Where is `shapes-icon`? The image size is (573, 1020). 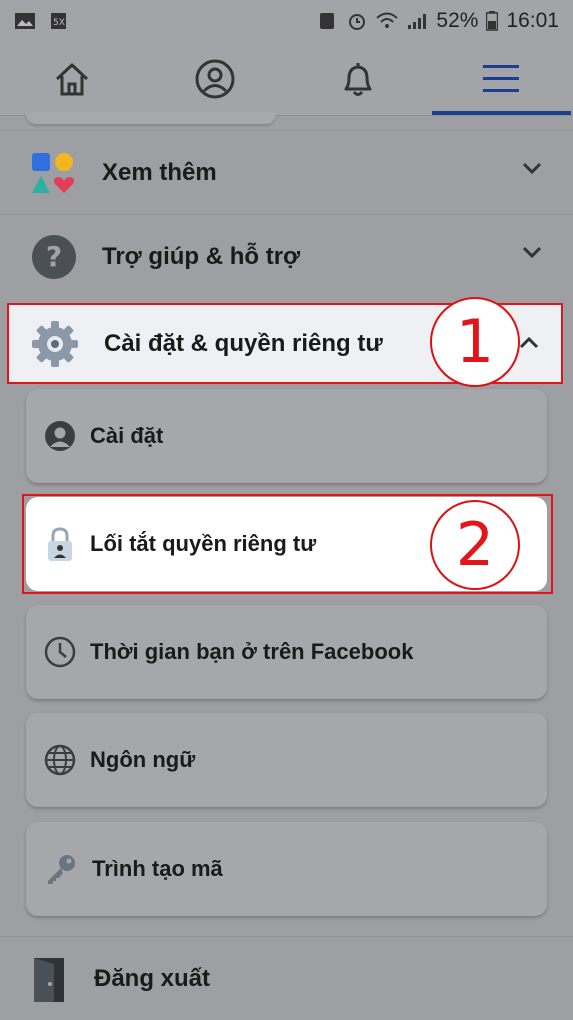
shapes-icon is located at coordinates (53, 172).